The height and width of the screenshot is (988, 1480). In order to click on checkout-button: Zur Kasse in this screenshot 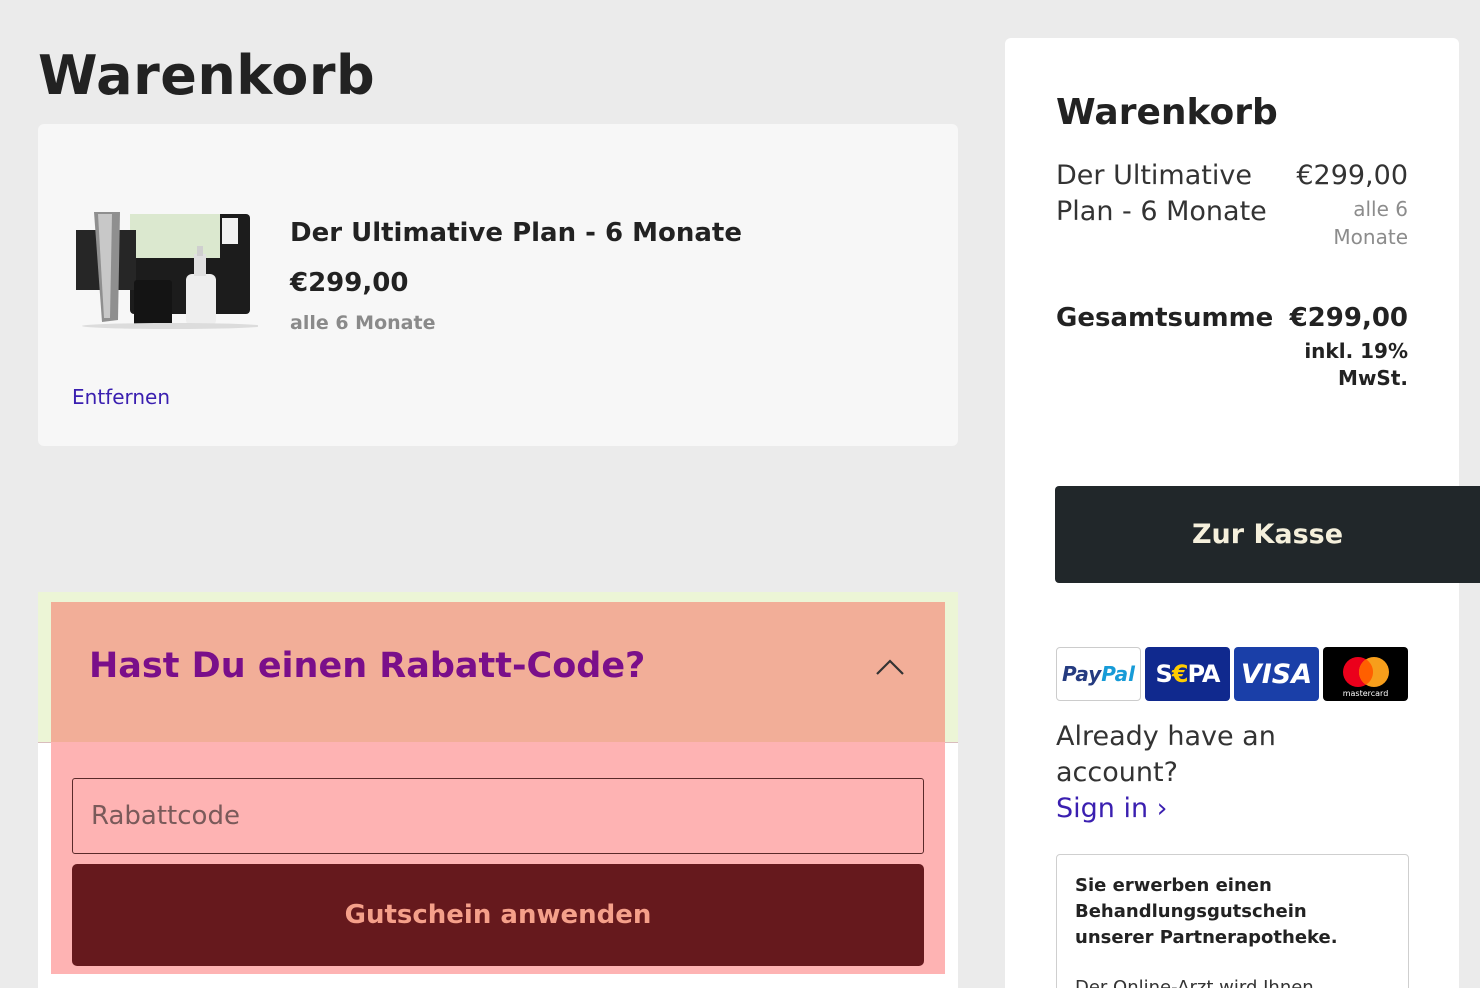, I will do `click(1267, 534)`.